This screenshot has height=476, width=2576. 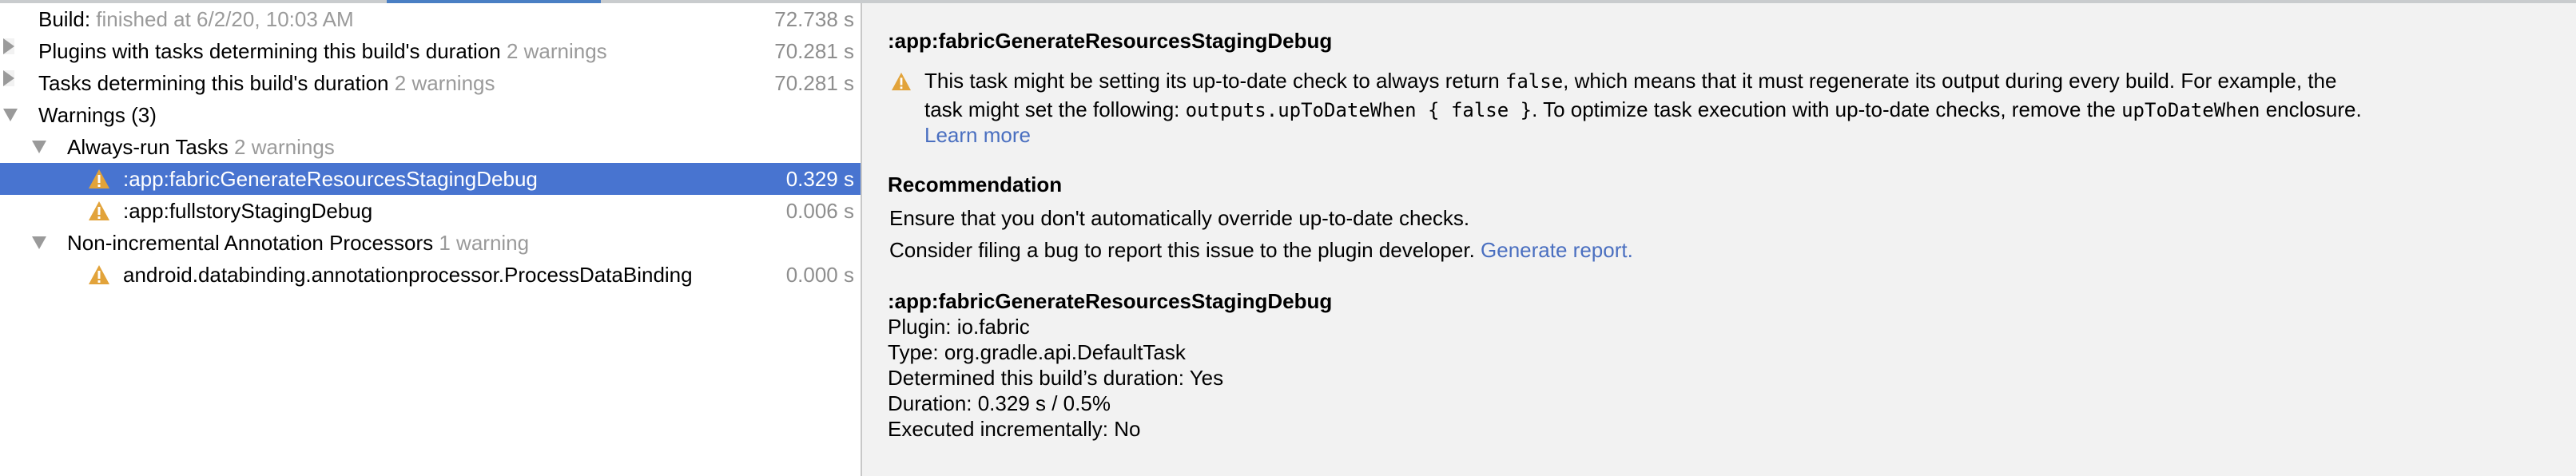 I want to click on tasks-label: Tasks determining this build's duration, so click(x=213, y=82).